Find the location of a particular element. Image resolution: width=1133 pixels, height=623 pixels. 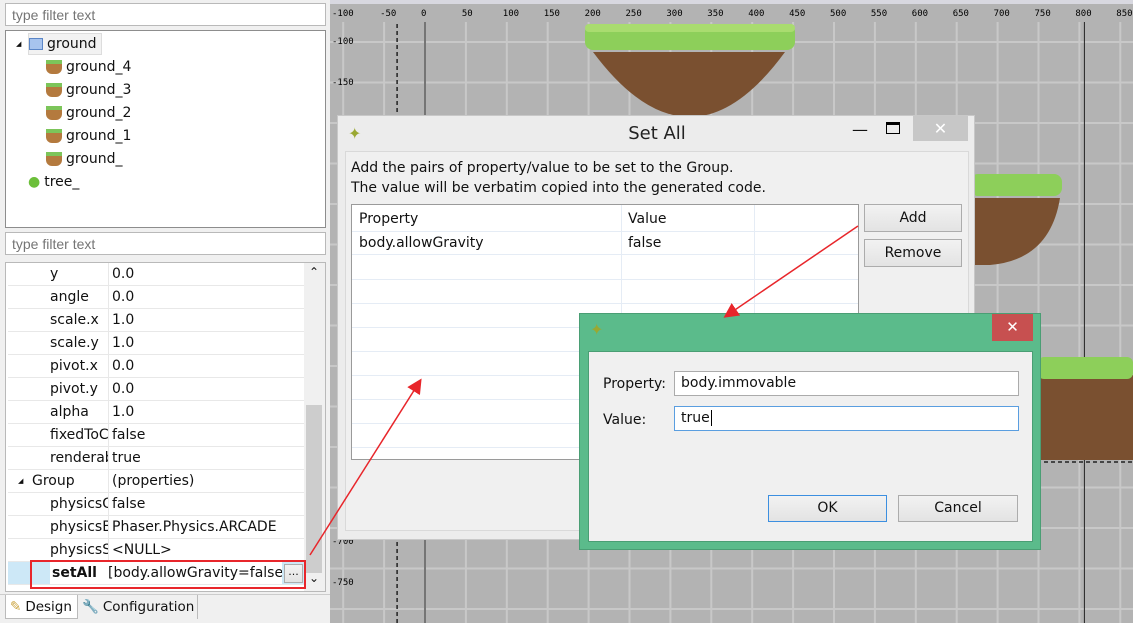

row-property: body.allowGravity is located at coordinates (421, 243).